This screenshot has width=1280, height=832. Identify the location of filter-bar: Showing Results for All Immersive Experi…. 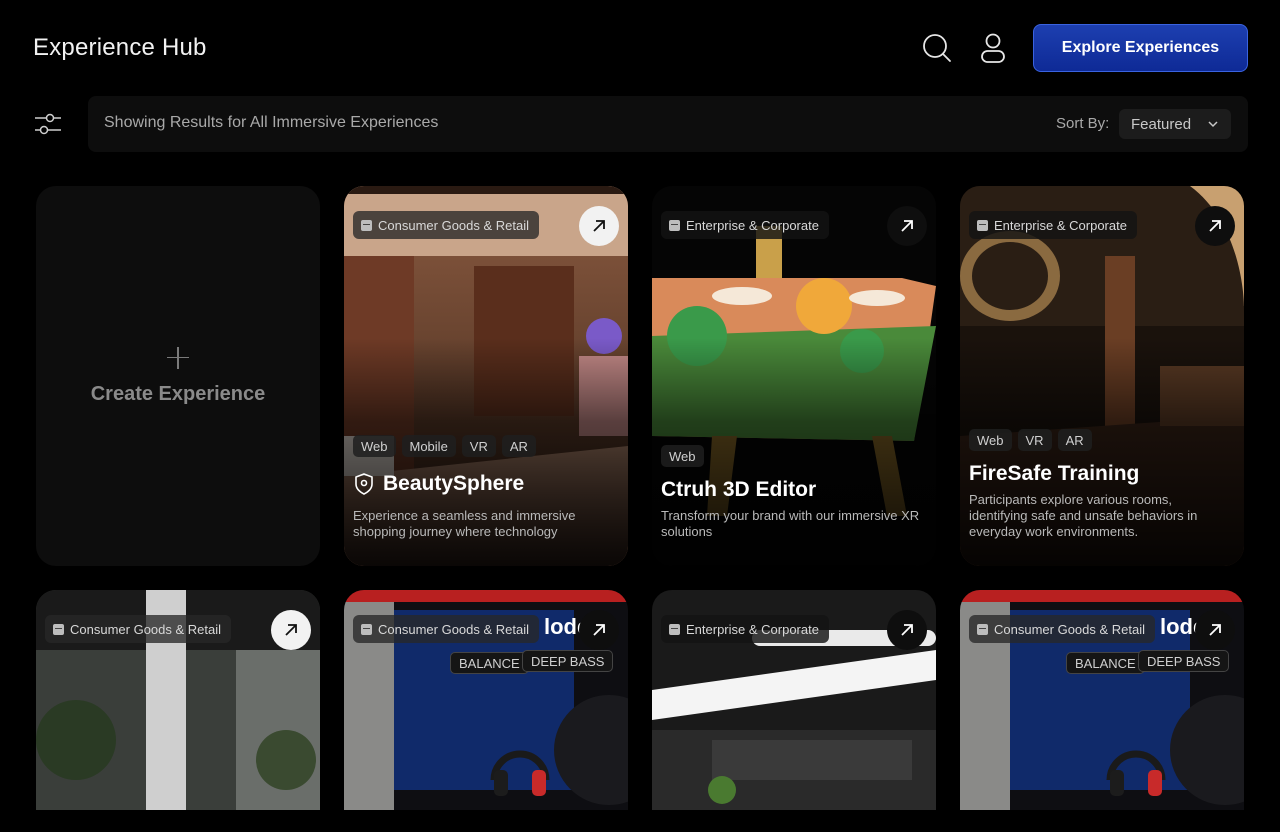
(668, 124).